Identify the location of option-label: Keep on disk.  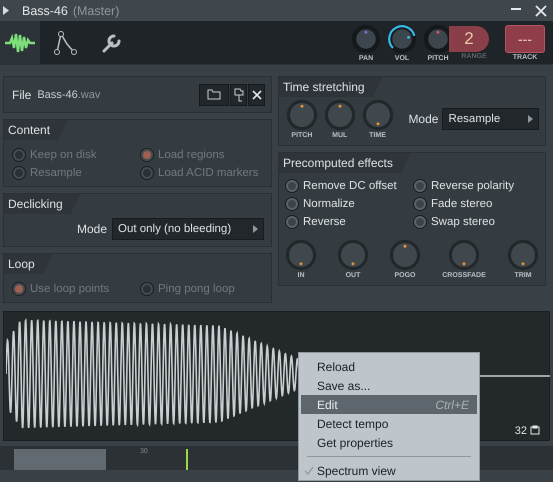
(63, 155).